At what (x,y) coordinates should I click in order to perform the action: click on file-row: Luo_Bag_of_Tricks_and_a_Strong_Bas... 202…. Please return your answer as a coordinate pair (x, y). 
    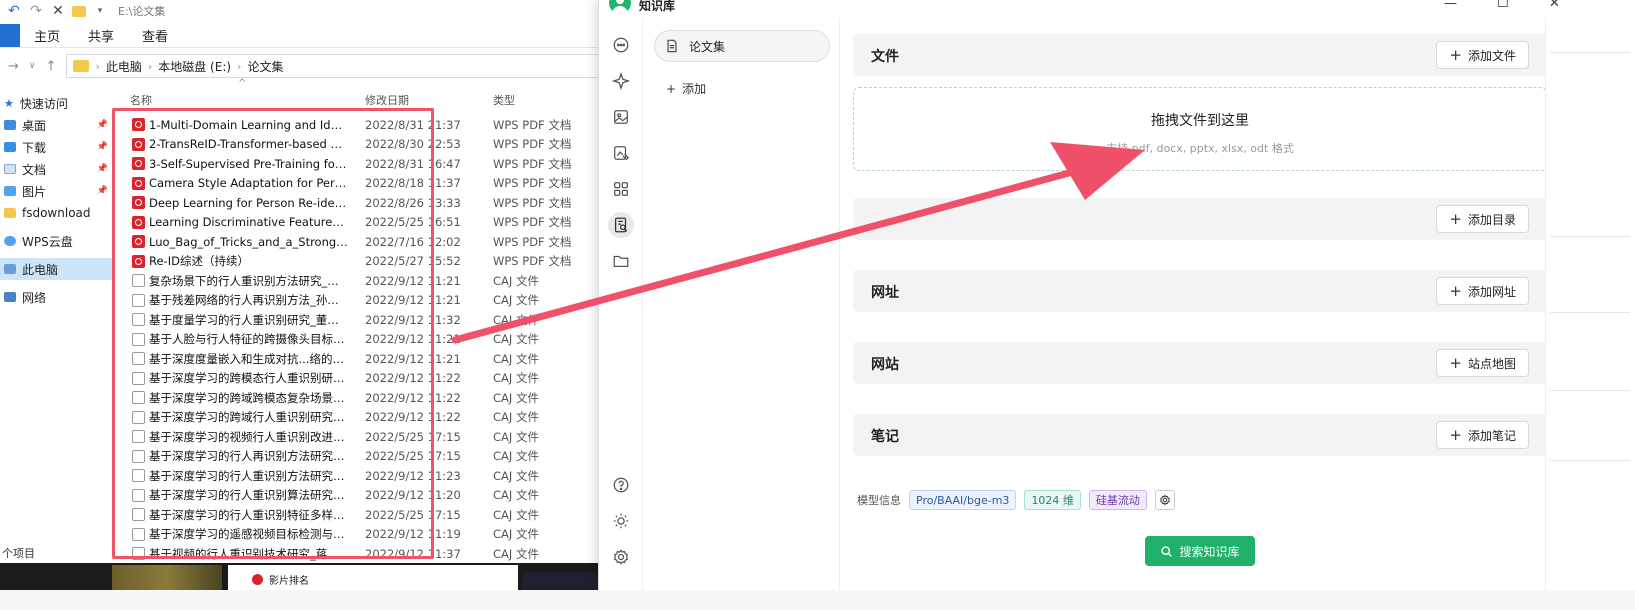
    Looking at the image, I should click on (370, 242).